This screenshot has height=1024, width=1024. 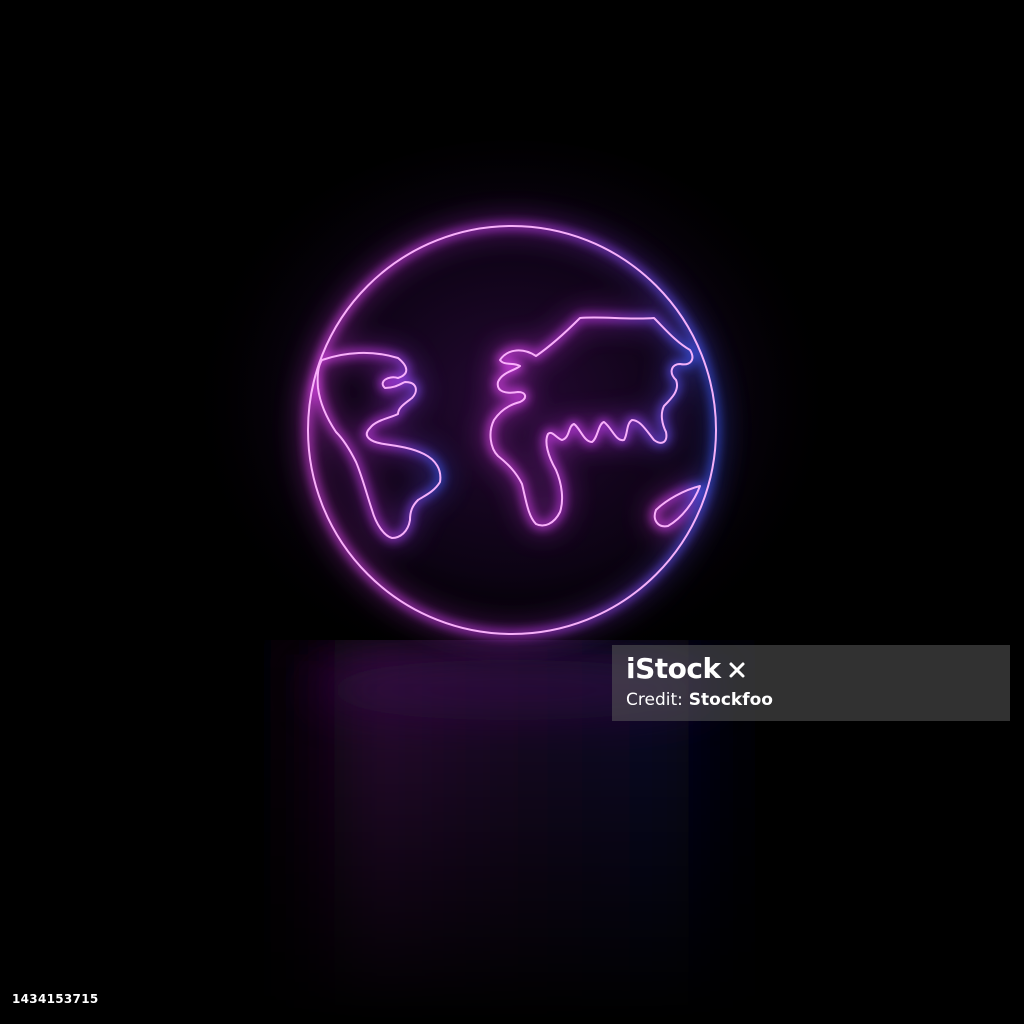 I want to click on credit-name: Stockfoo, so click(x=730, y=700).